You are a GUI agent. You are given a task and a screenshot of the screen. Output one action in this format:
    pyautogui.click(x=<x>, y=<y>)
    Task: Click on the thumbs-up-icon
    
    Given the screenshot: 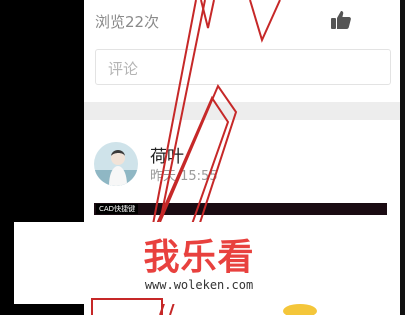 What is the action you would take?
    pyautogui.click(x=341, y=20)
    